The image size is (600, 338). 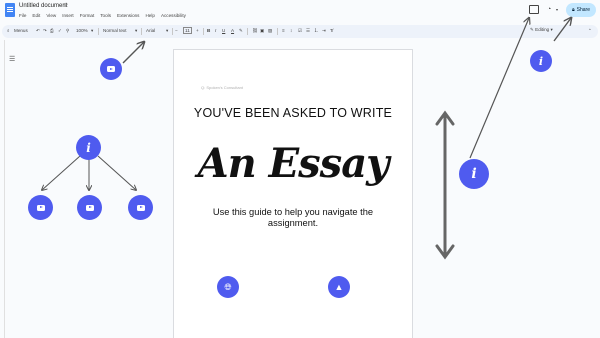 I want to click on align-icon: ≡, so click(x=283, y=30).